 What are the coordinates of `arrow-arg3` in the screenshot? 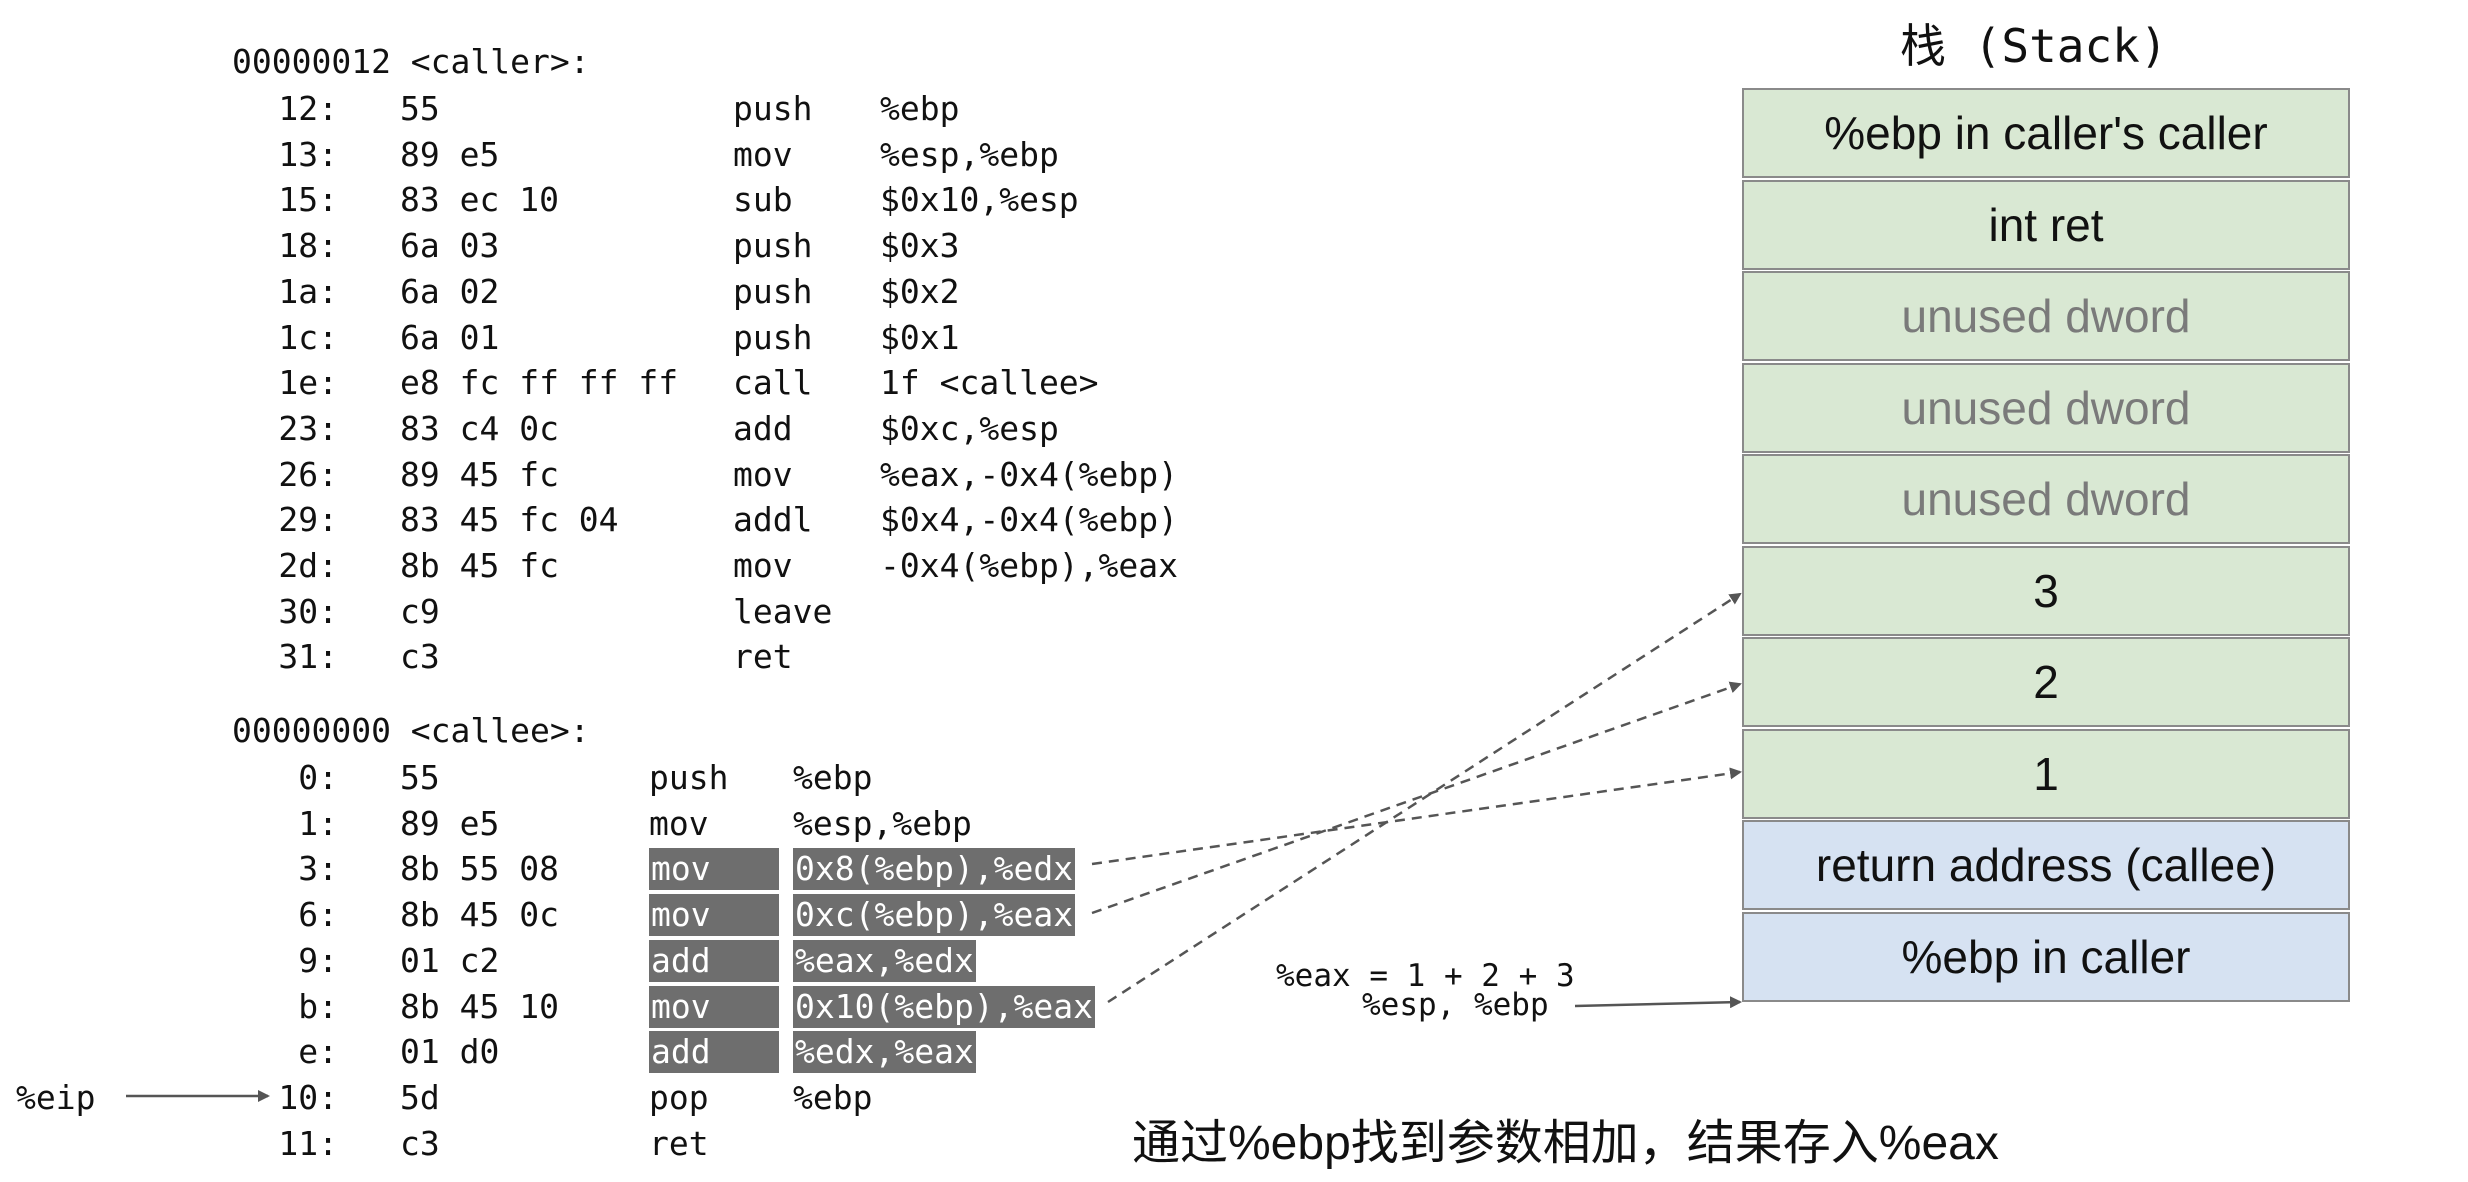 It's located at (1424, 798).